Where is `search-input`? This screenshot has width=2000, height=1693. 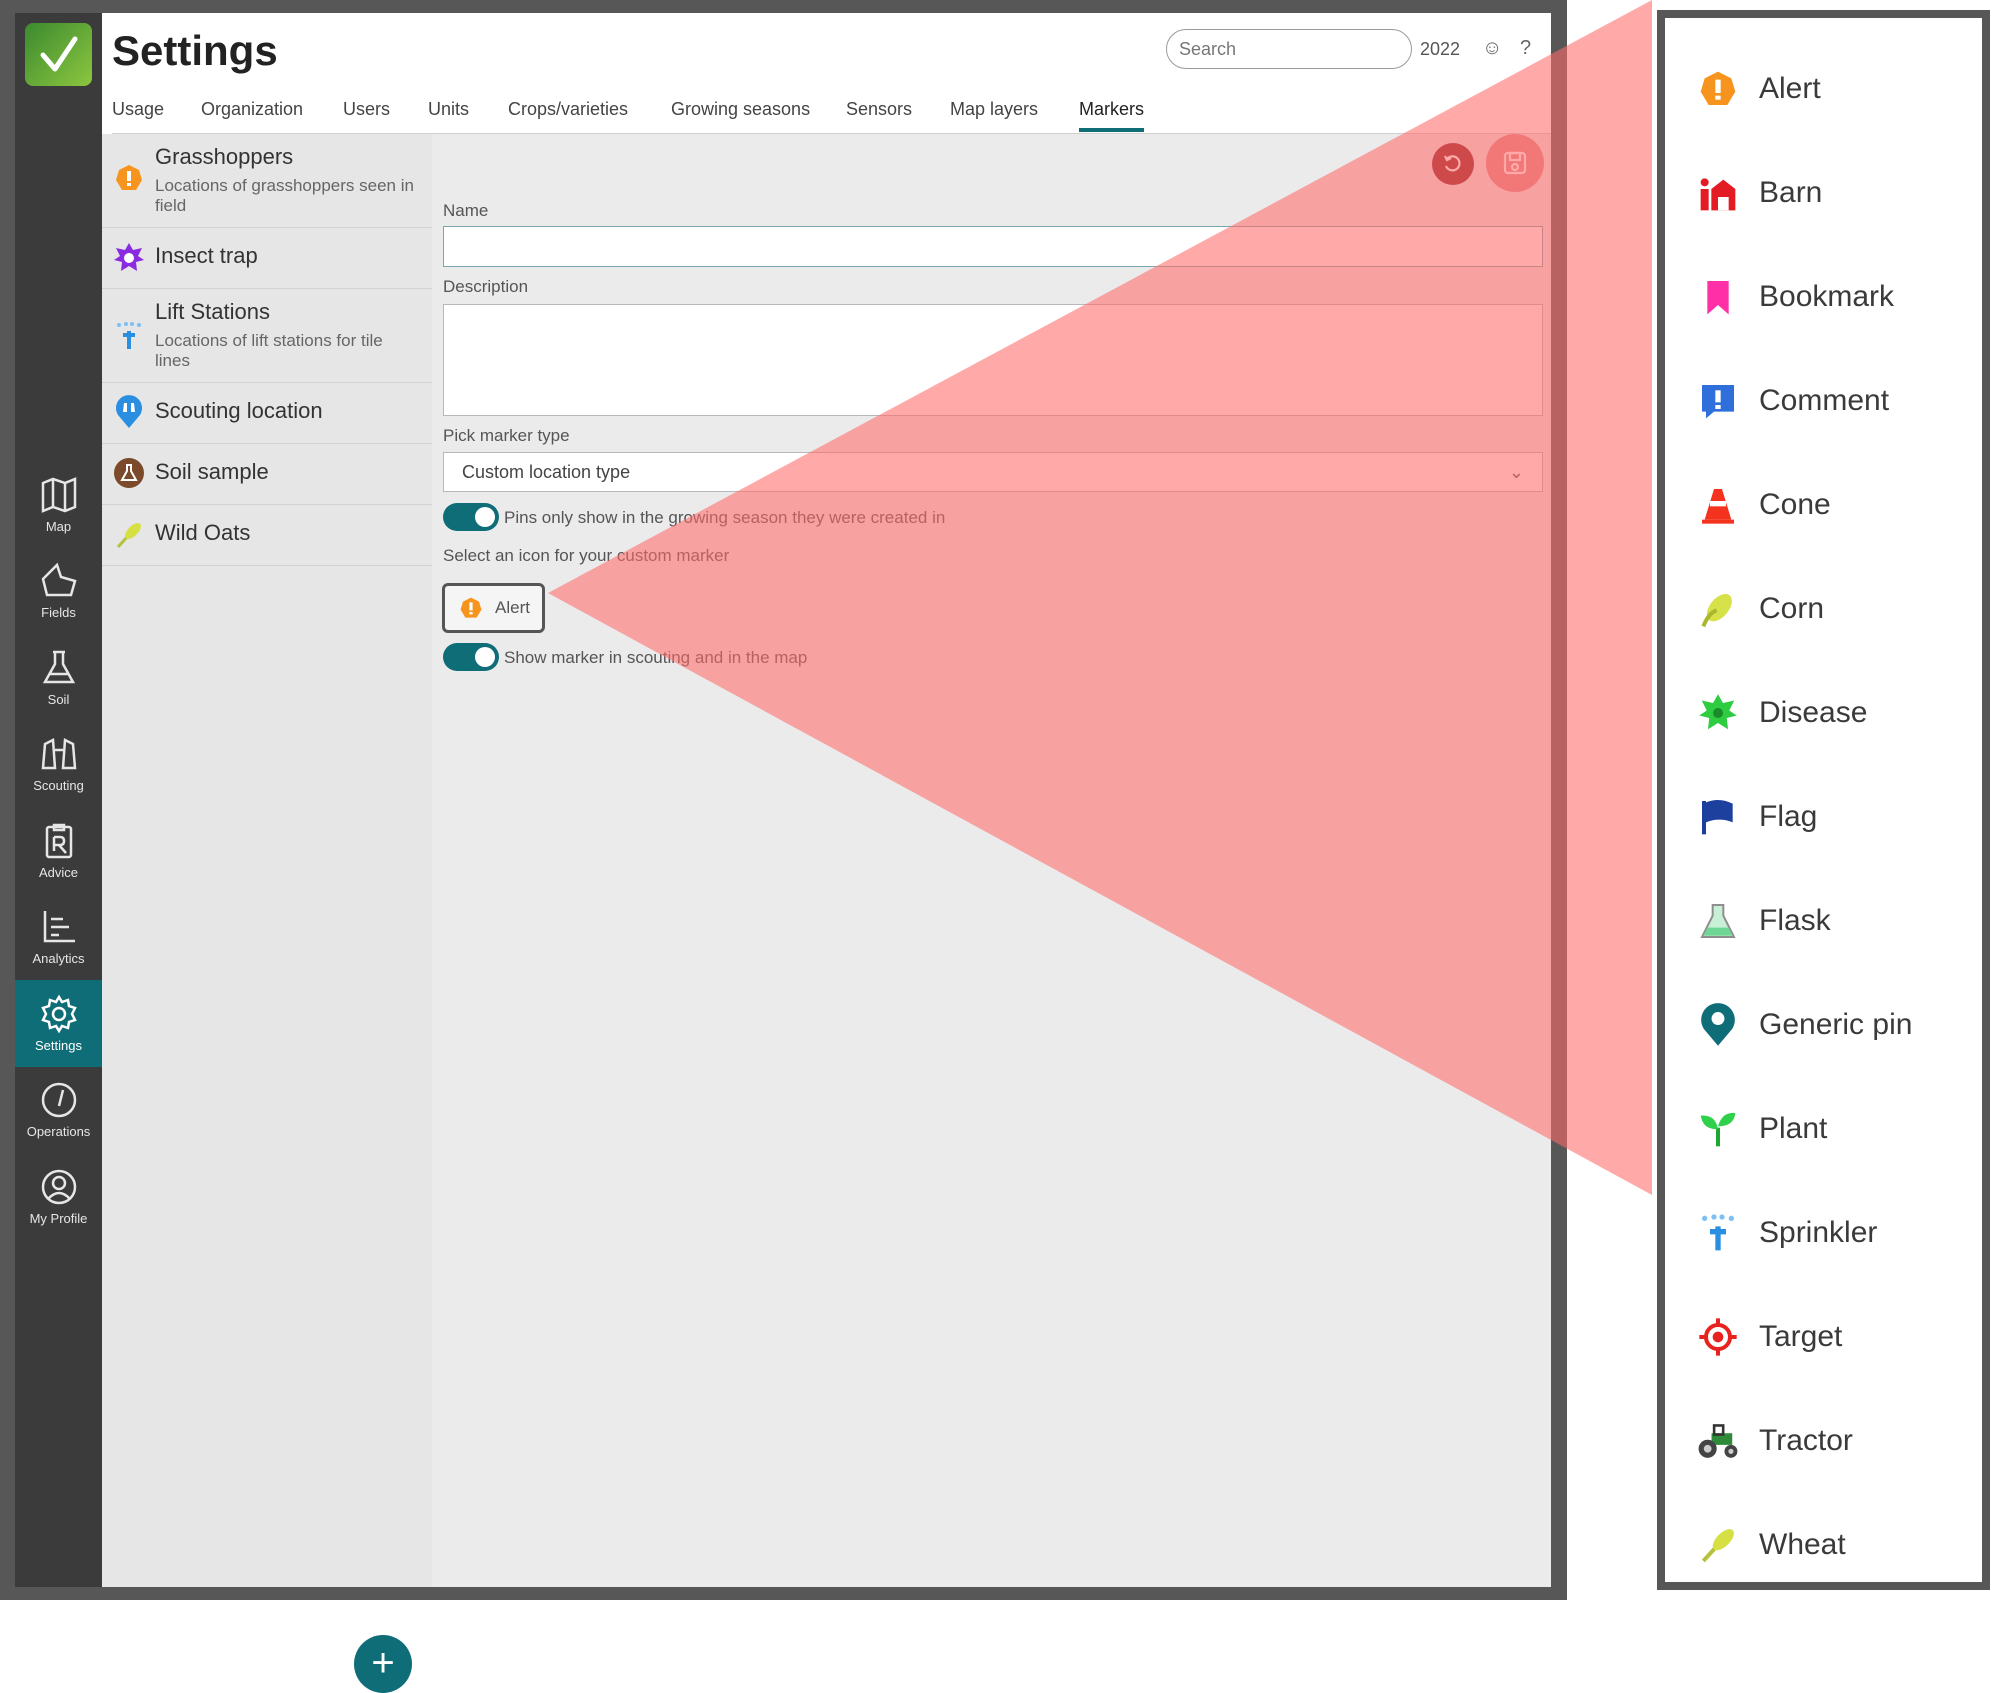 search-input is located at coordinates (1289, 49).